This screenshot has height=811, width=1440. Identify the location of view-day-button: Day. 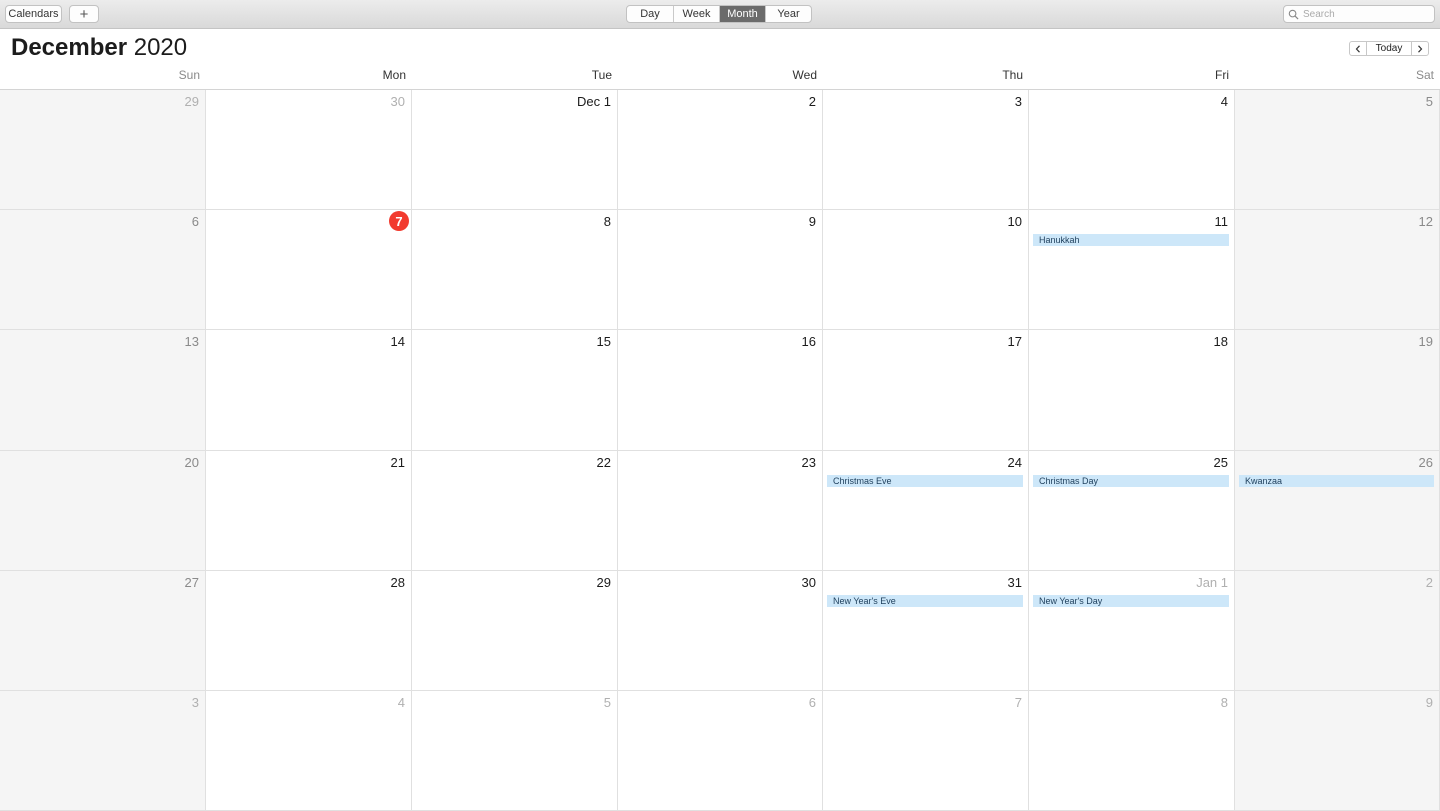
(650, 14).